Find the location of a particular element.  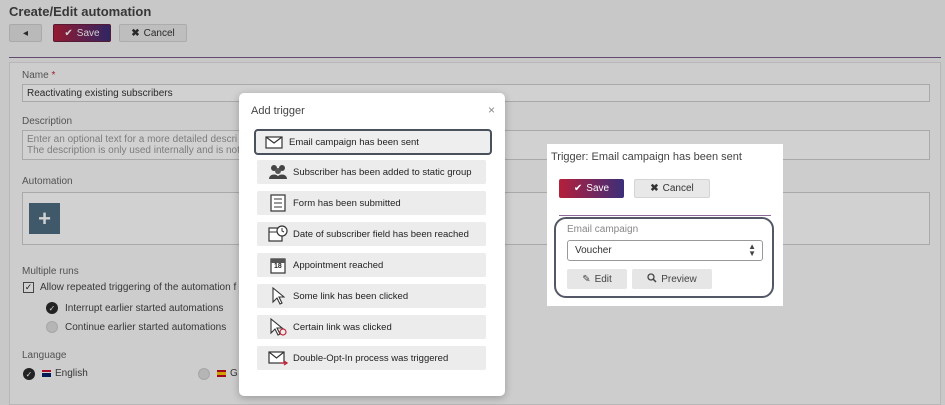

trigger-label: Form has been submitted is located at coordinates (347, 203).